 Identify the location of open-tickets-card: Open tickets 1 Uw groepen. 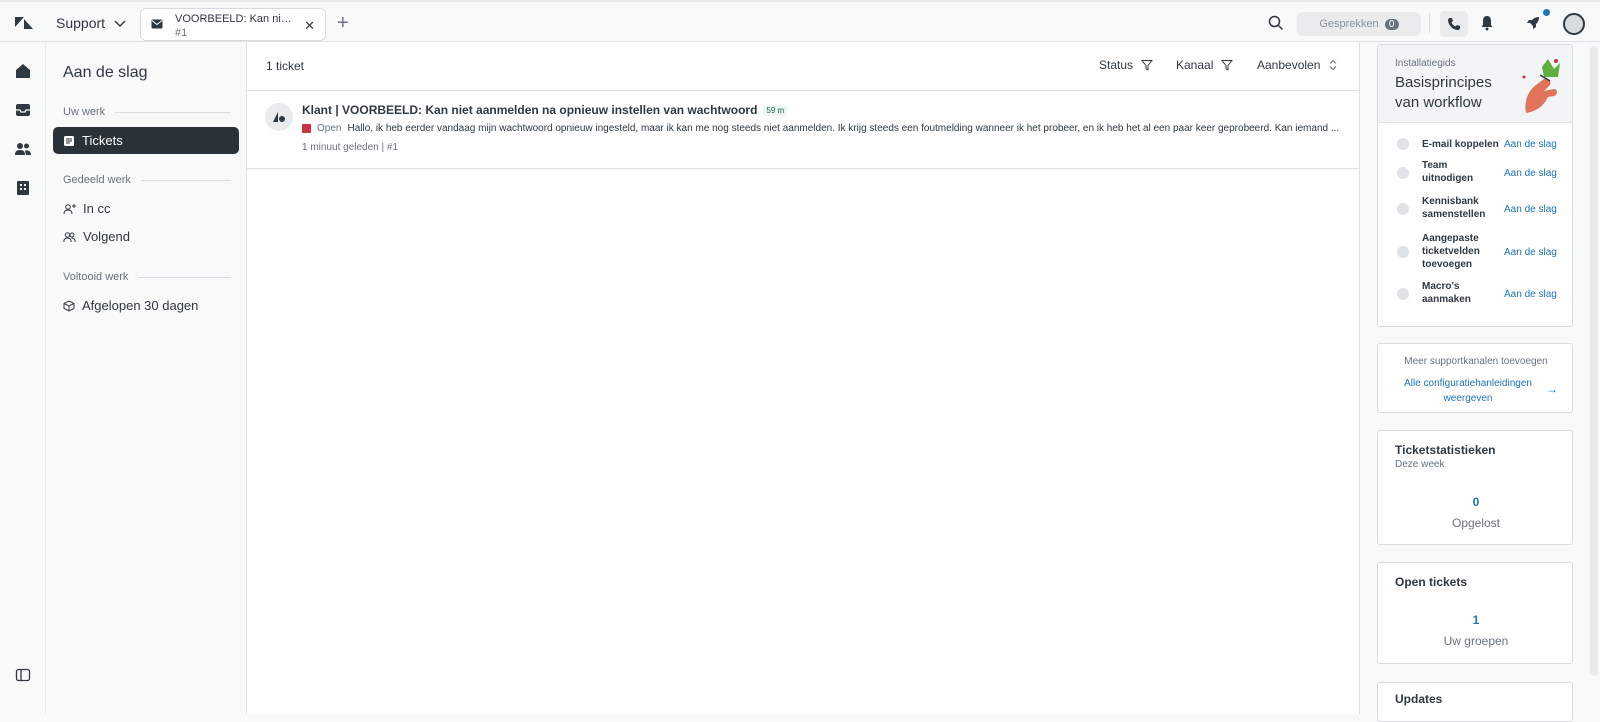
(1475, 613).